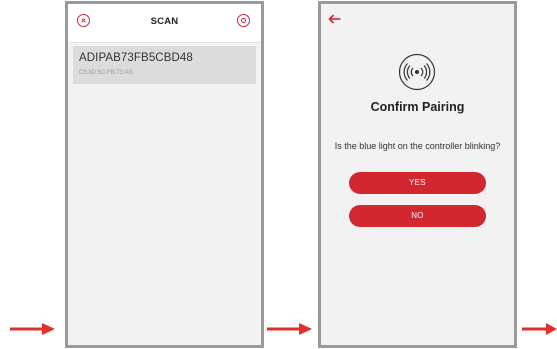  What do you see at coordinates (136, 58) in the screenshot?
I see `device-name: ADIPAB73FB5CBD48` at bounding box center [136, 58].